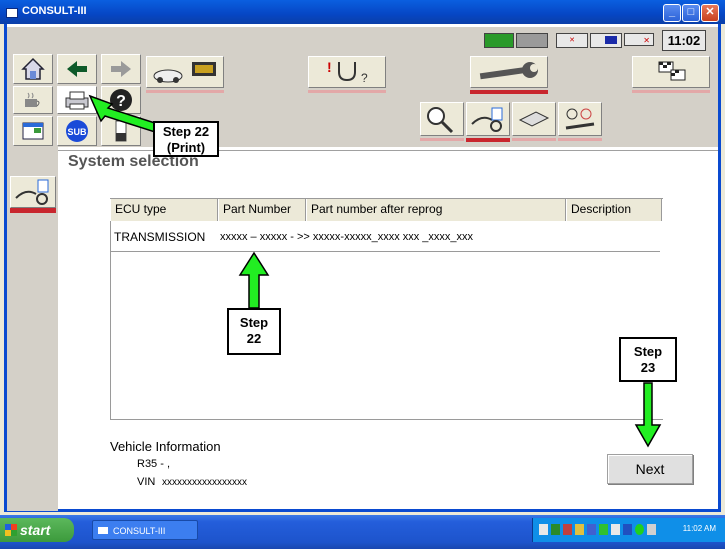  What do you see at coordinates (186, 147) in the screenshot?
I see `callout-subtext: (Print)` at bounding box center [186, 147].